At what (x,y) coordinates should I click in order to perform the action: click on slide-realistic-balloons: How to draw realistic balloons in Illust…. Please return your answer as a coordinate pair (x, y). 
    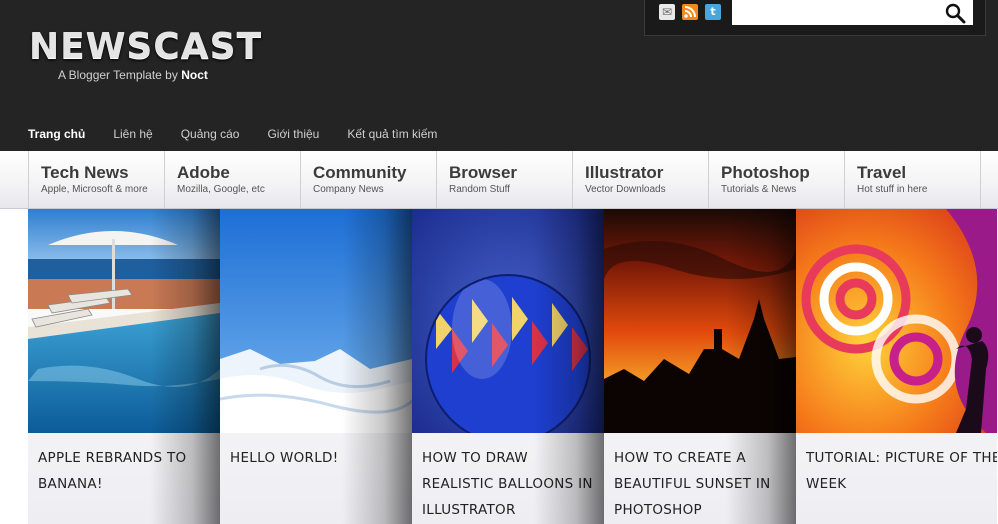
    Looking at the image, I should click on (508, 366).